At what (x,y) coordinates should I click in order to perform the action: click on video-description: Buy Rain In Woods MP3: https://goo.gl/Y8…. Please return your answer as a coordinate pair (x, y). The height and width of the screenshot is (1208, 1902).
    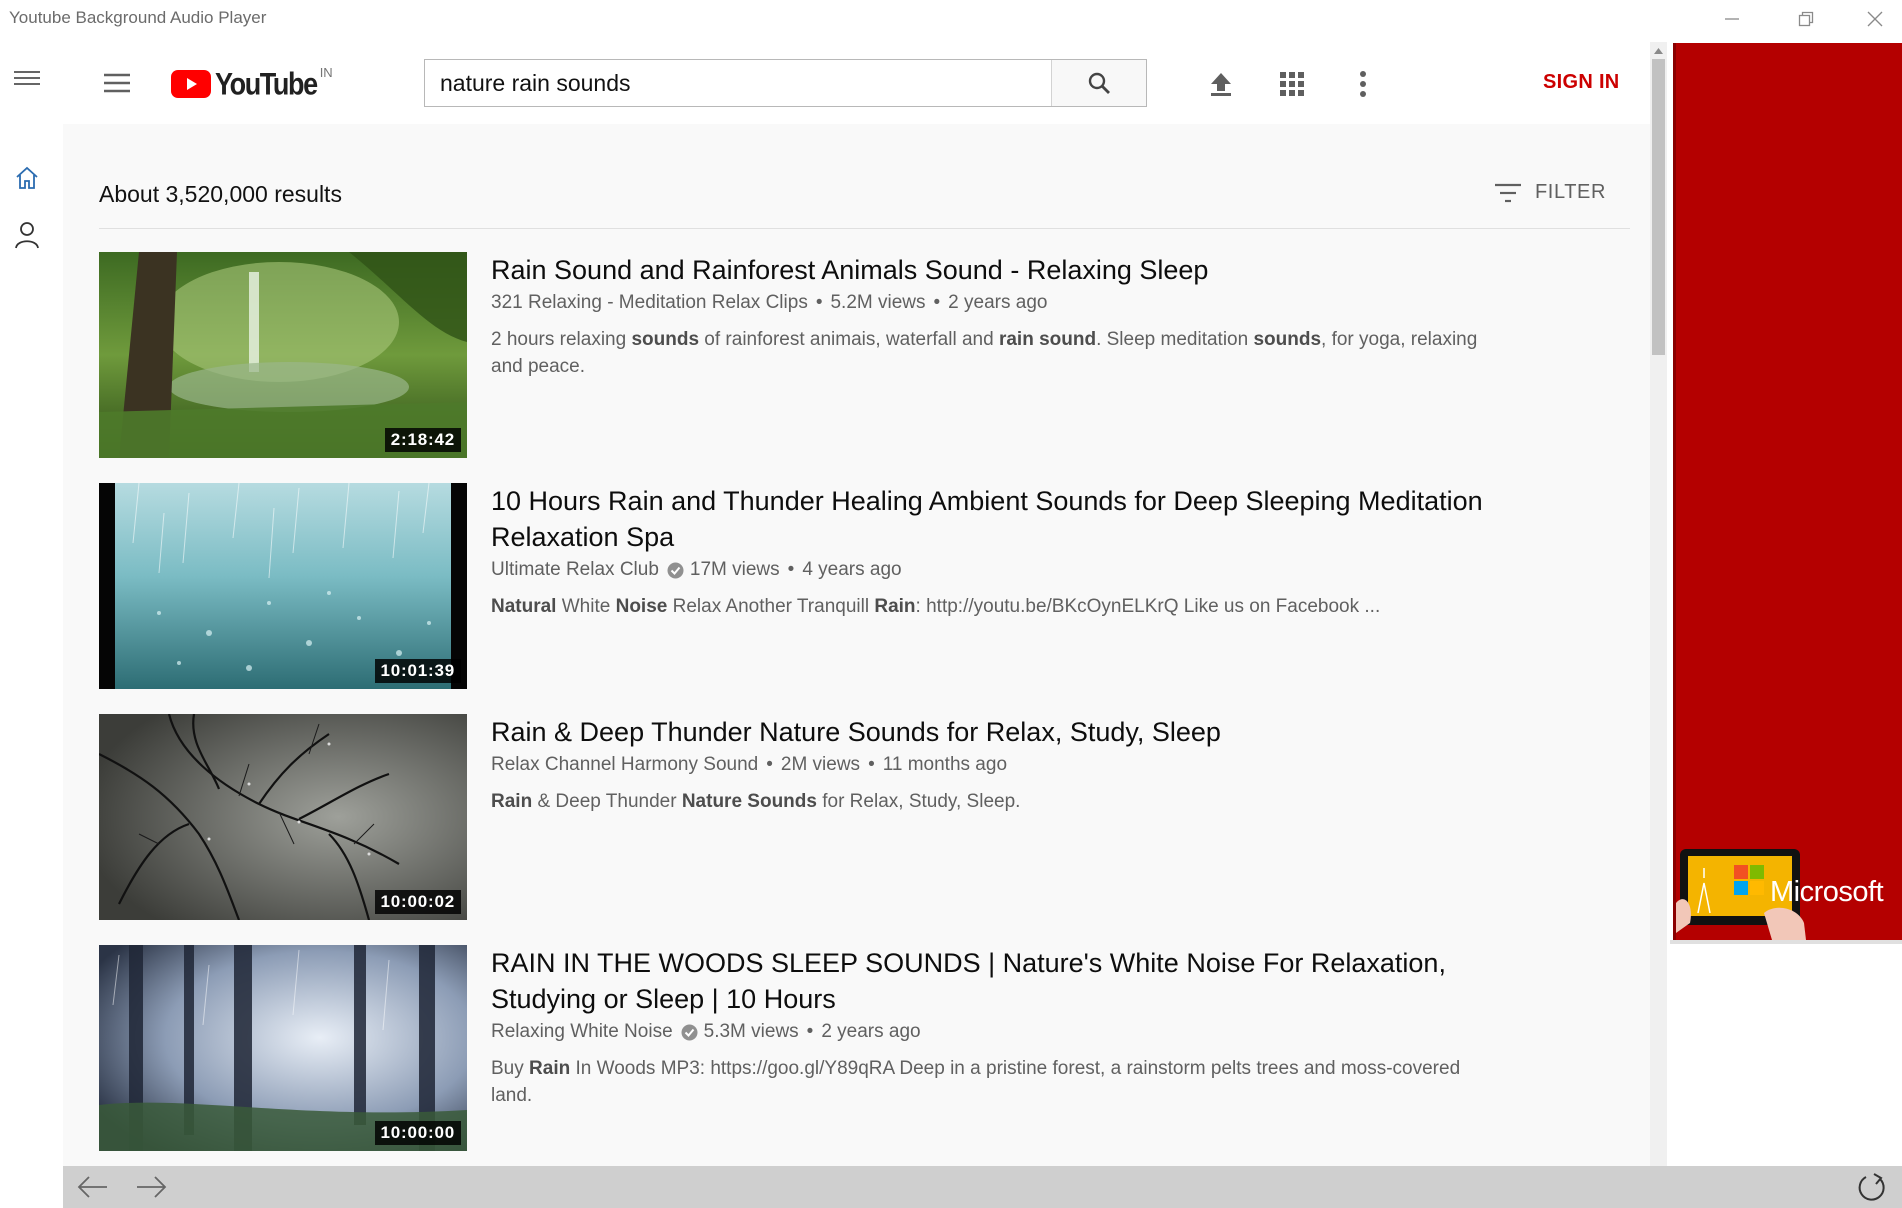
    Looking at the image, I should click on (976, 1082).